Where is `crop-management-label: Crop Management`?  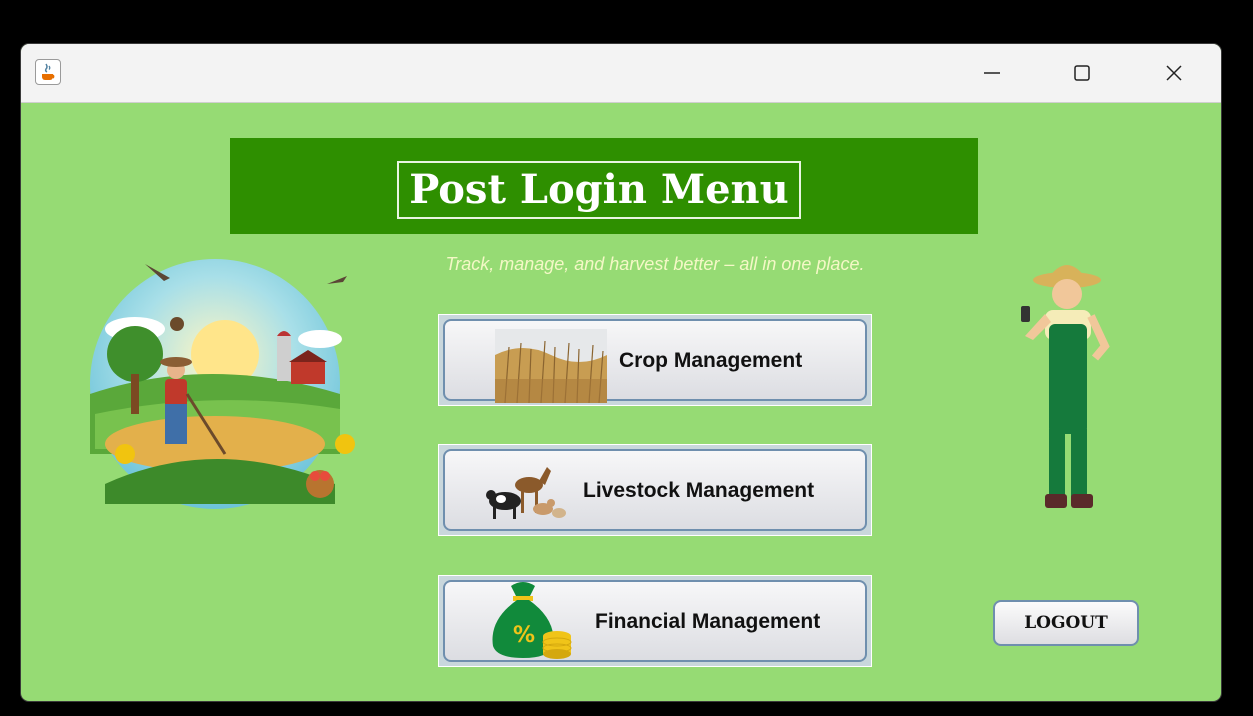
crop-management-label: Crop Management is located at coordinates (711, 360).